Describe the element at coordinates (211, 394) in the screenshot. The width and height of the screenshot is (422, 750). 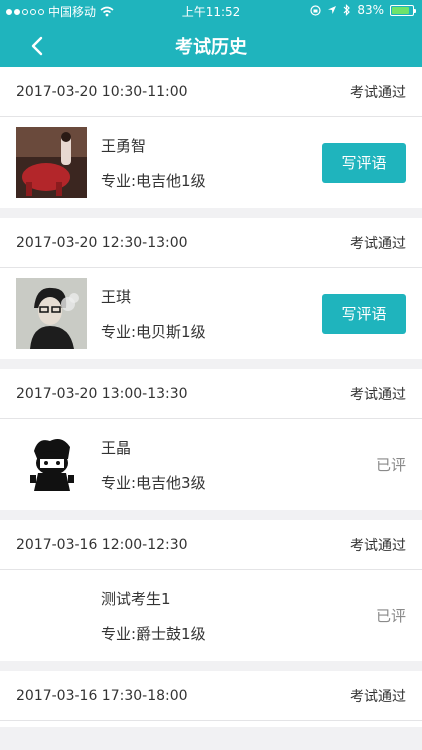
I see `record-header: 2017-03-20 13:00-13:30 考试通过` at that location.